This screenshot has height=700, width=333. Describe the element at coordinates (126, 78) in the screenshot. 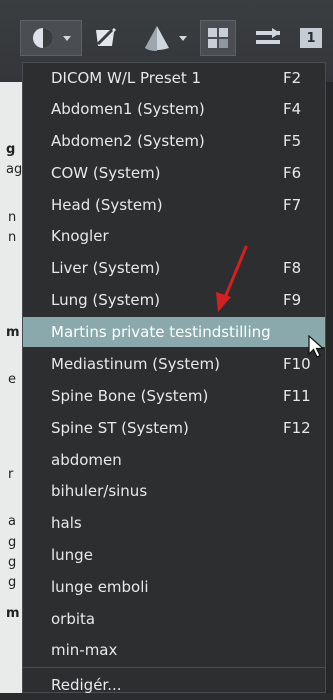

I see `menu-item-label: DICOM W/L Preset 1` at that location.